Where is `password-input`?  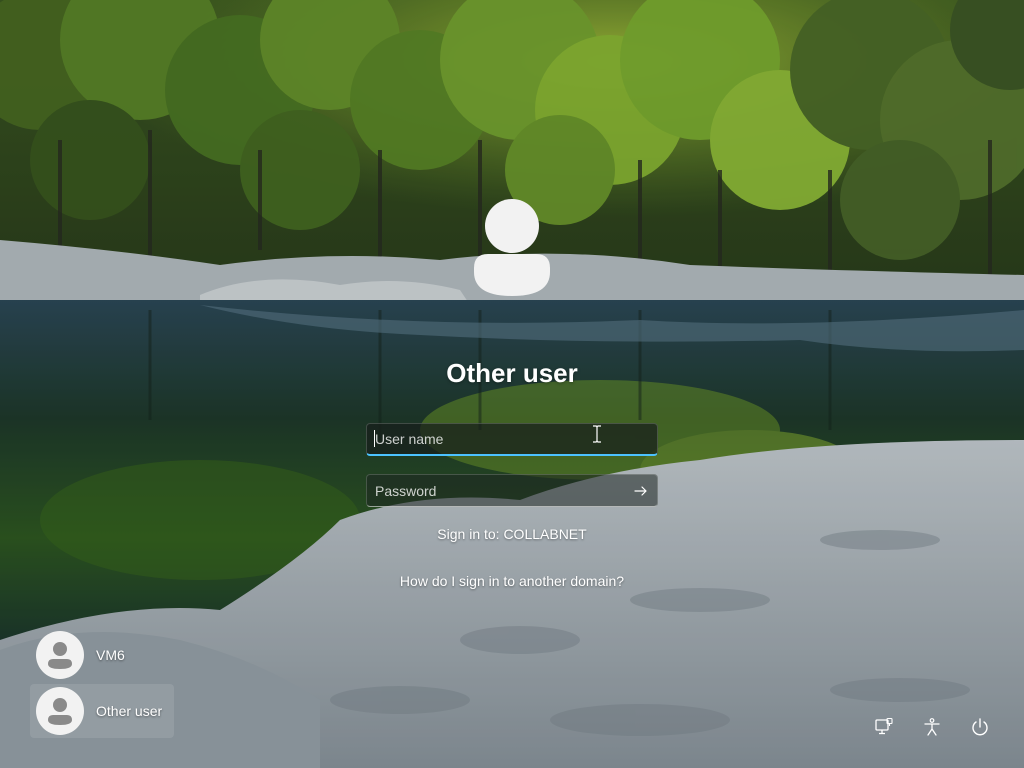 password-input is located at coordinates (512, 490).